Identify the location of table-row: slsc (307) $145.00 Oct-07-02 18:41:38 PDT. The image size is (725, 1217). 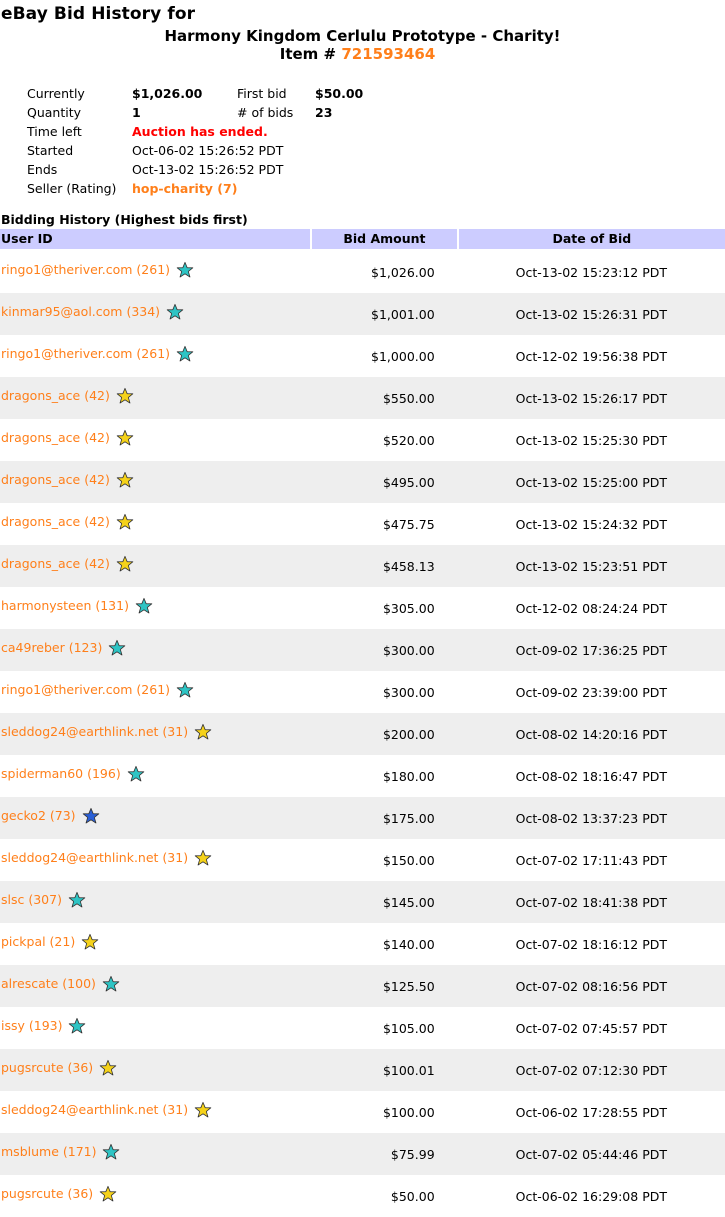
(362, 902).